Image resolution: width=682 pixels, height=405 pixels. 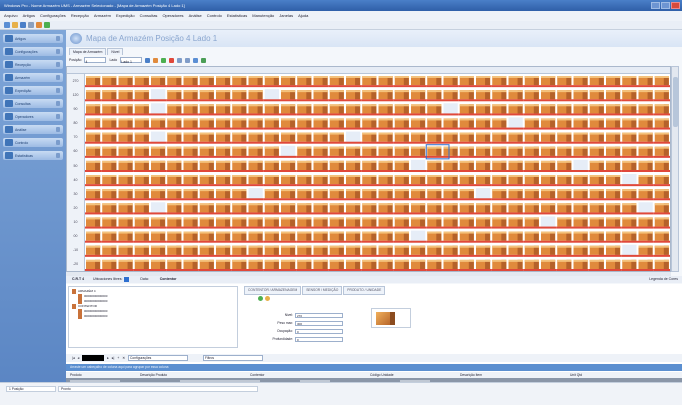 I want to click on add-record-button: +, so click(x=118, y=358).